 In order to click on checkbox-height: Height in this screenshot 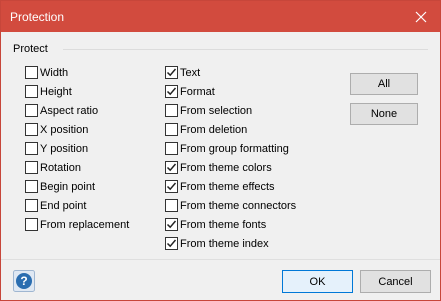, I will do `click(77, 91)`.